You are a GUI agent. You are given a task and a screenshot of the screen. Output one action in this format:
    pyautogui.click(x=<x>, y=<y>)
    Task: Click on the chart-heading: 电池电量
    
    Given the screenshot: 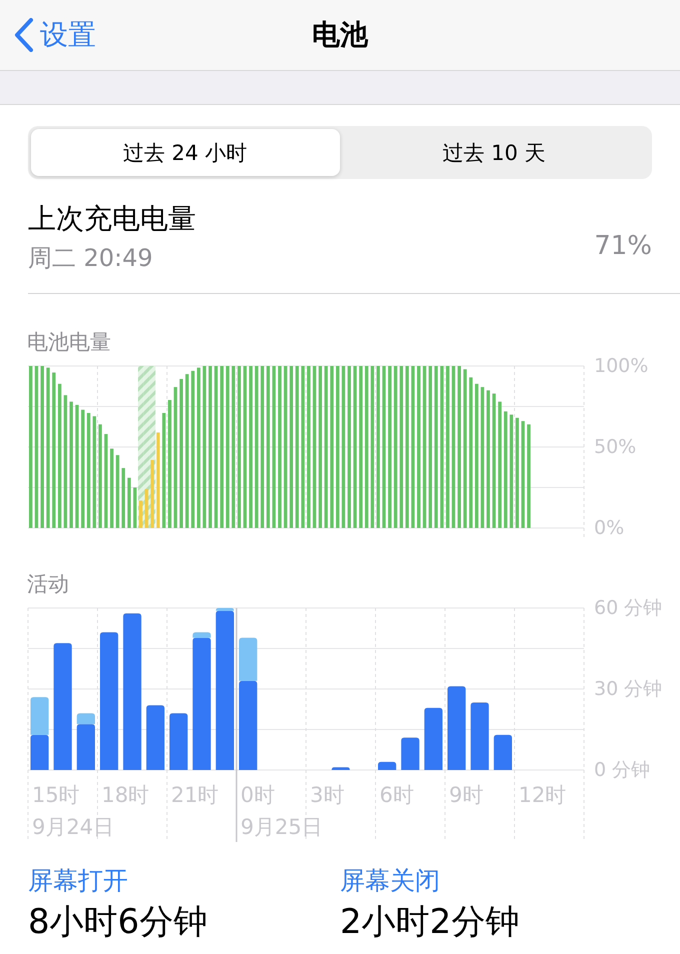 What is the action you would take?
    pyautogui.click(x=69, y=342)
    